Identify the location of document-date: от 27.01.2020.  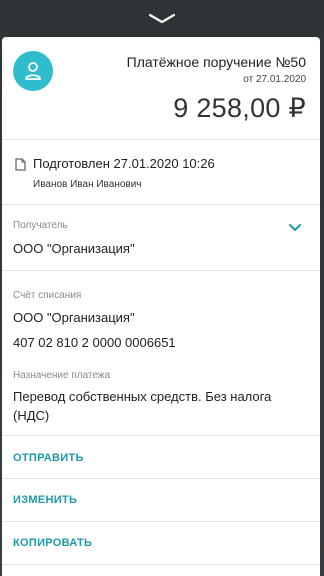
(274, 79).